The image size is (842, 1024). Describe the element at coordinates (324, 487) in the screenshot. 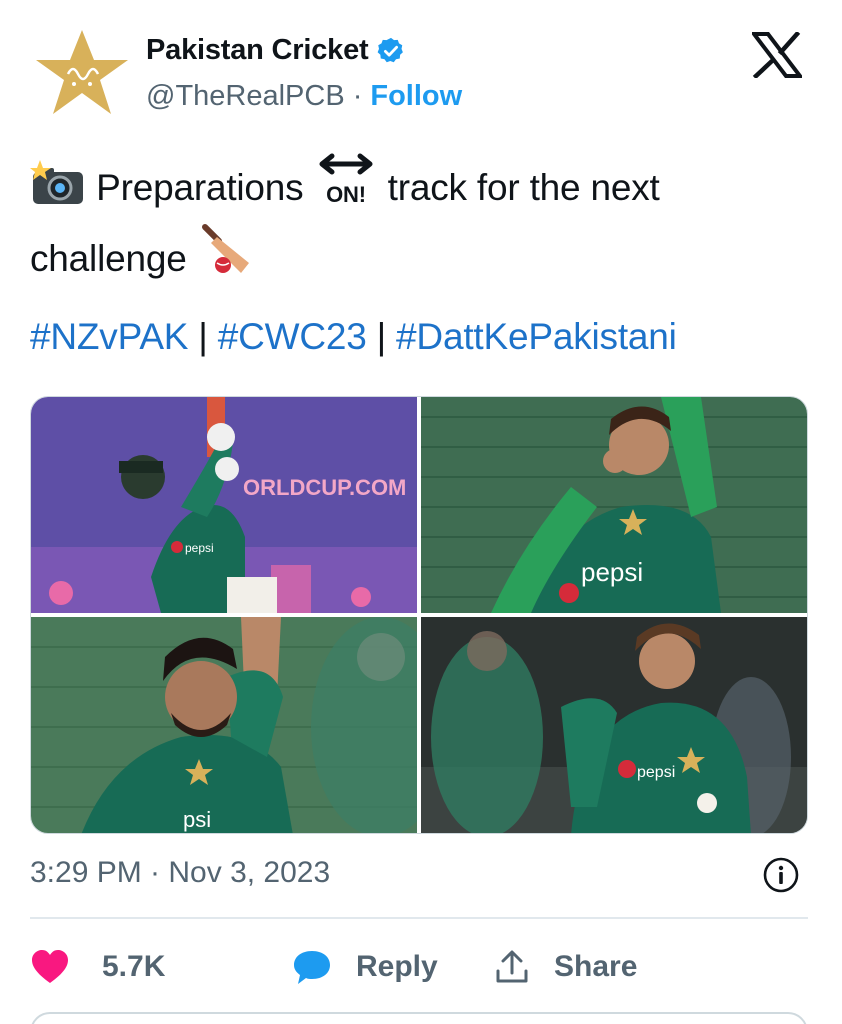

I see `banner-text: ORLDCUP.COM` at that location.